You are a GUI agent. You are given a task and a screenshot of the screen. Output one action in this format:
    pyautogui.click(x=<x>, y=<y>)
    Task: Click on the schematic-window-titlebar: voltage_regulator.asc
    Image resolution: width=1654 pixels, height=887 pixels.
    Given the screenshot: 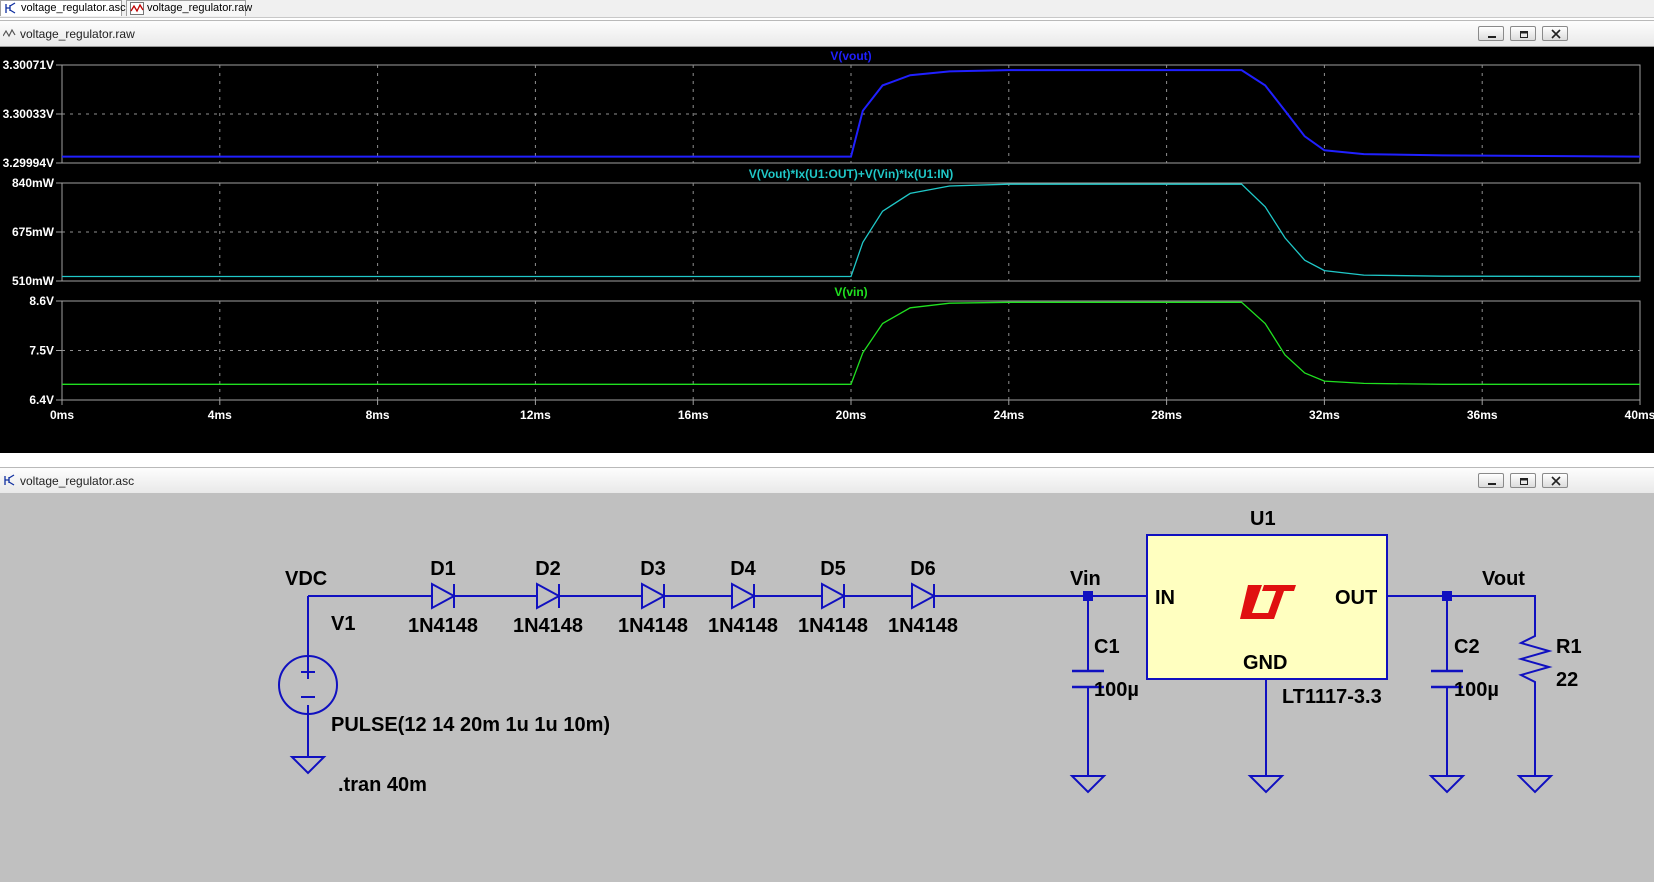 What is the action you would take?
    pyautogui.click(x=827, y=480)
    